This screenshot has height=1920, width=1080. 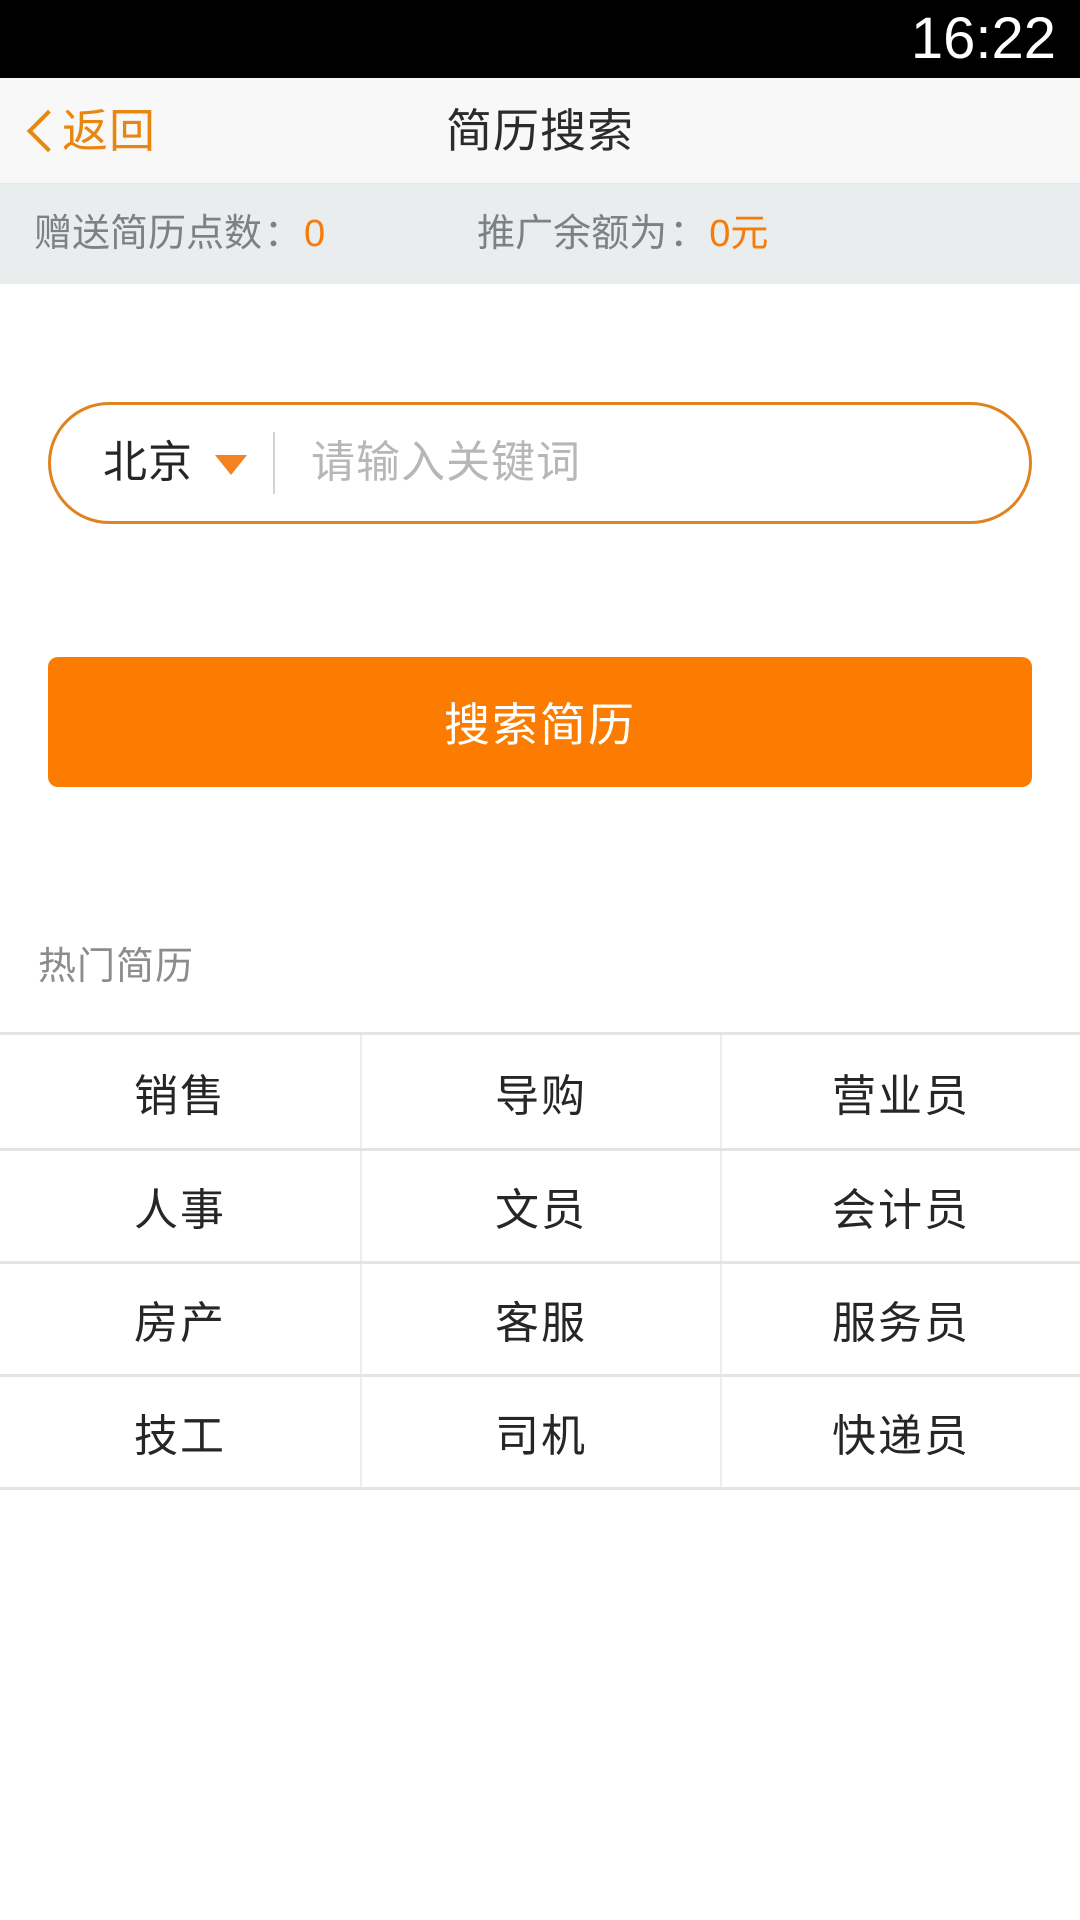 I want to click on hot-category-cell: 会计员, so click(x=900, y=1206).